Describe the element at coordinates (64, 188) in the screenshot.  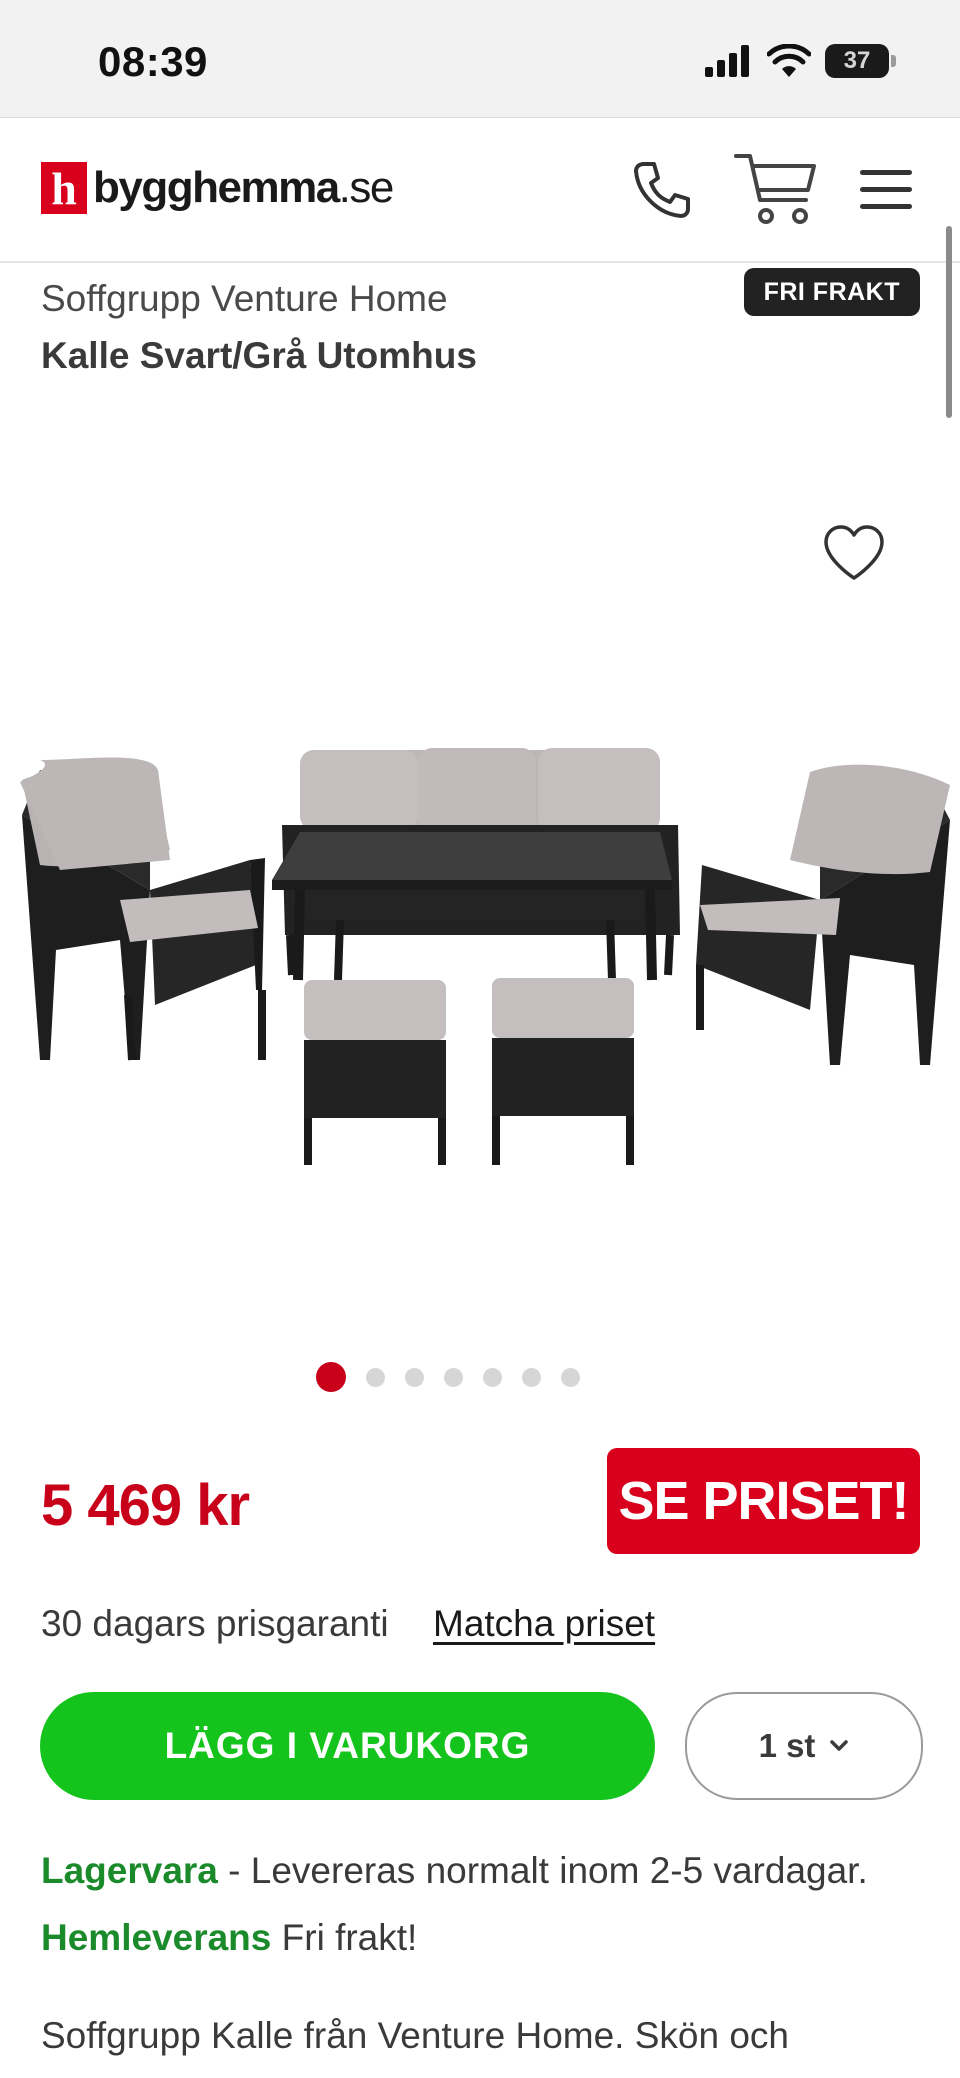
I see `logo-h-icon: h` at that location.